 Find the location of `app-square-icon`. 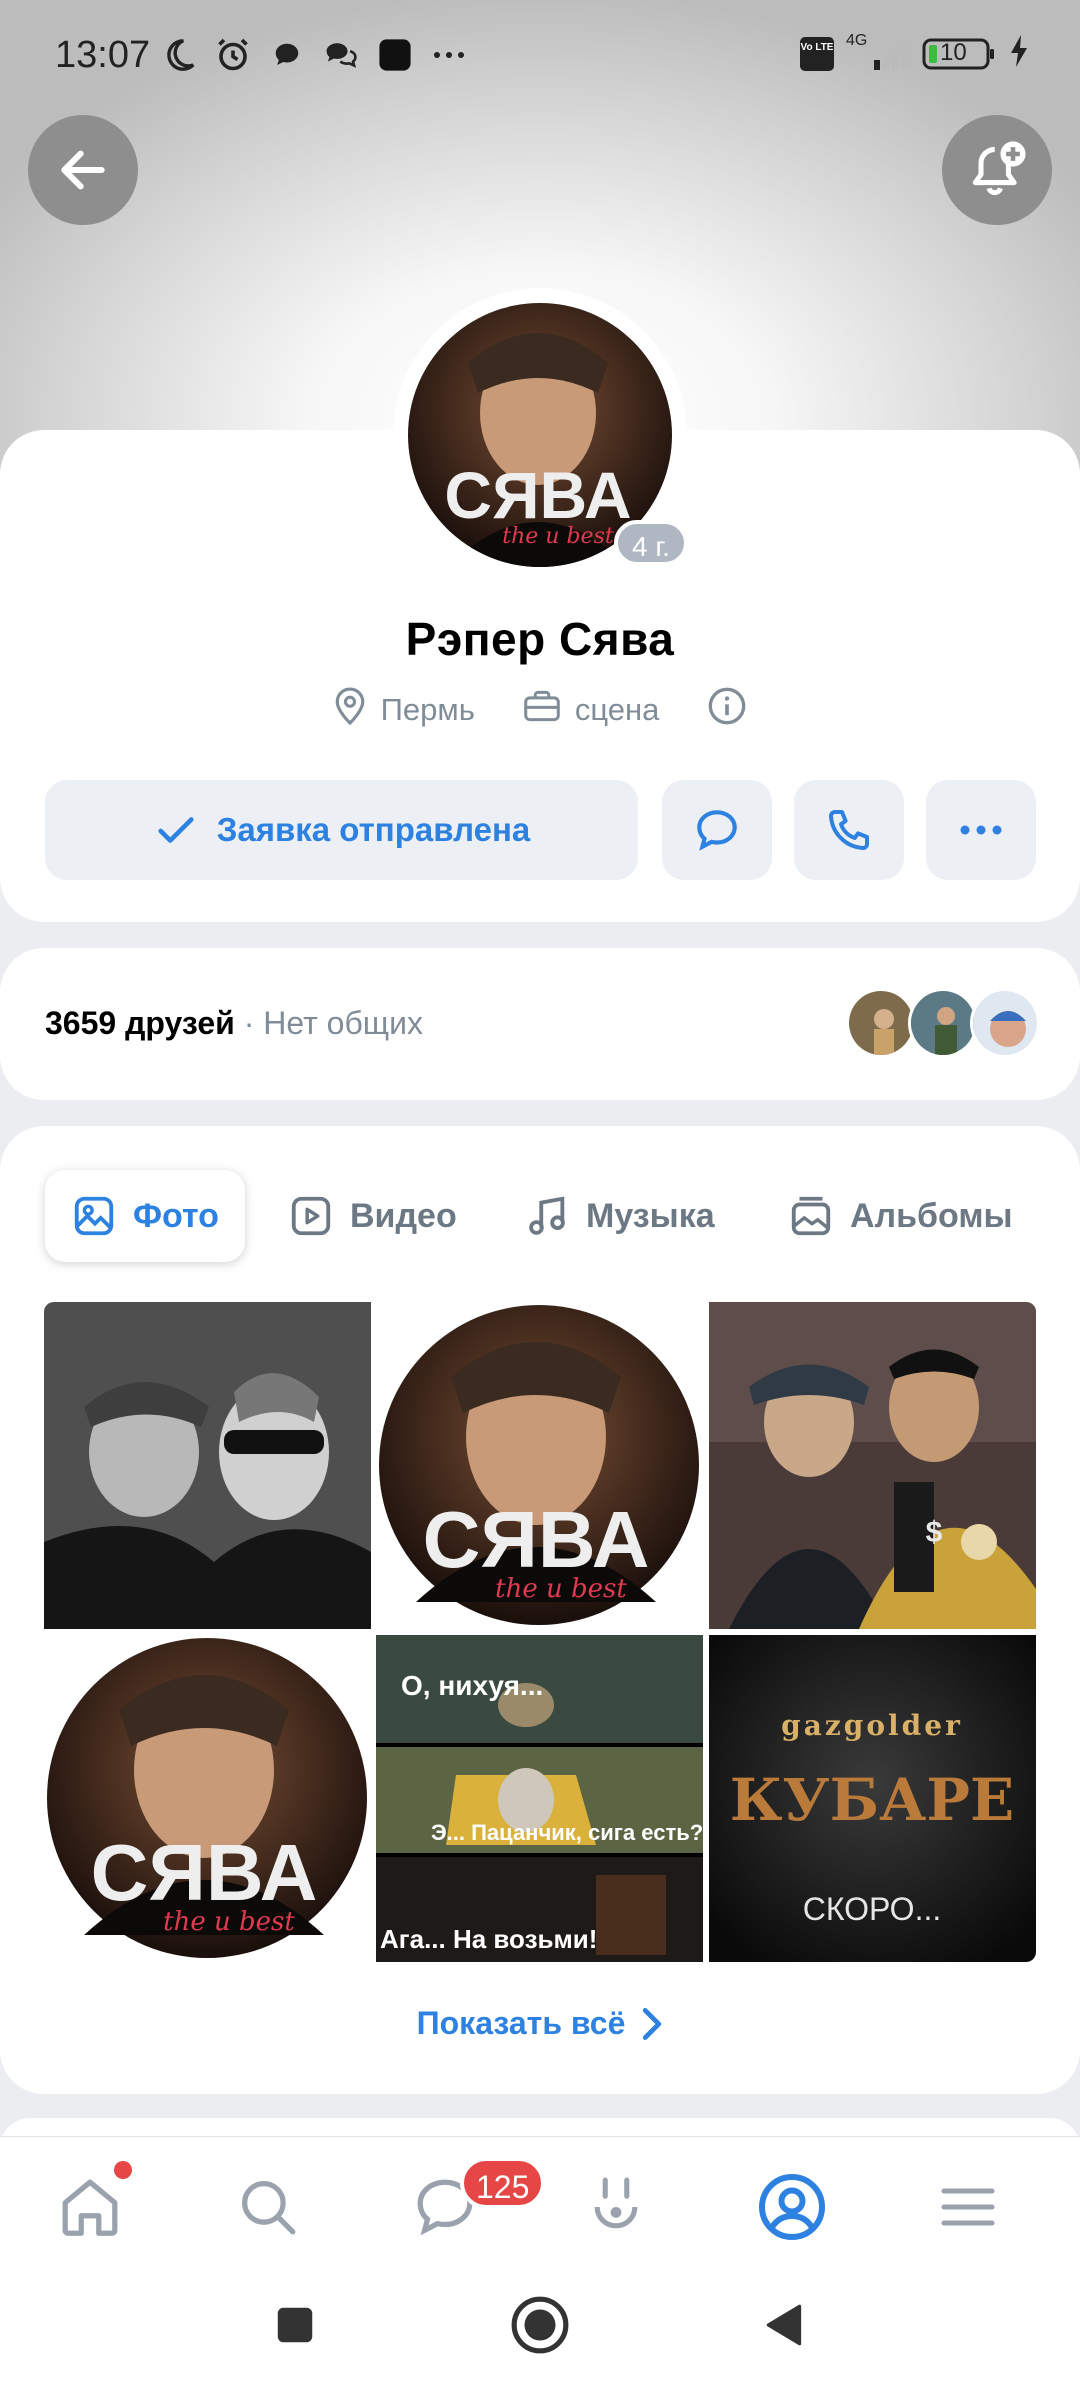

app-square-icon is located at coordinates (395, 55).